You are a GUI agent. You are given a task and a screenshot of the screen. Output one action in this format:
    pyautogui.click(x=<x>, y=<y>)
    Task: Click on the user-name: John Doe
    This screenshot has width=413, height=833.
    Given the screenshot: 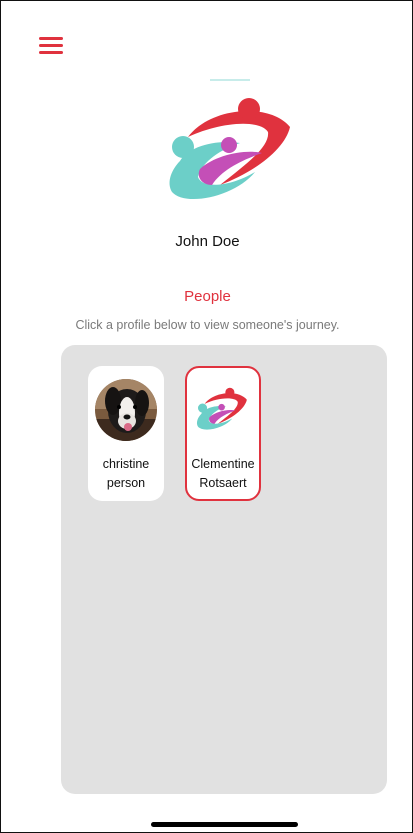 What is the action you would take?
    pyautogui.click(x=207, y=241)
    